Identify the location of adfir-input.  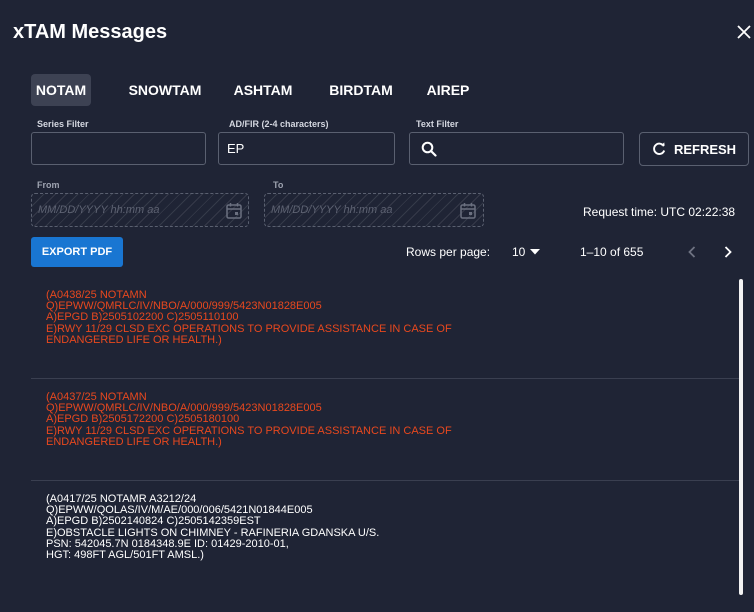
(306, 148).